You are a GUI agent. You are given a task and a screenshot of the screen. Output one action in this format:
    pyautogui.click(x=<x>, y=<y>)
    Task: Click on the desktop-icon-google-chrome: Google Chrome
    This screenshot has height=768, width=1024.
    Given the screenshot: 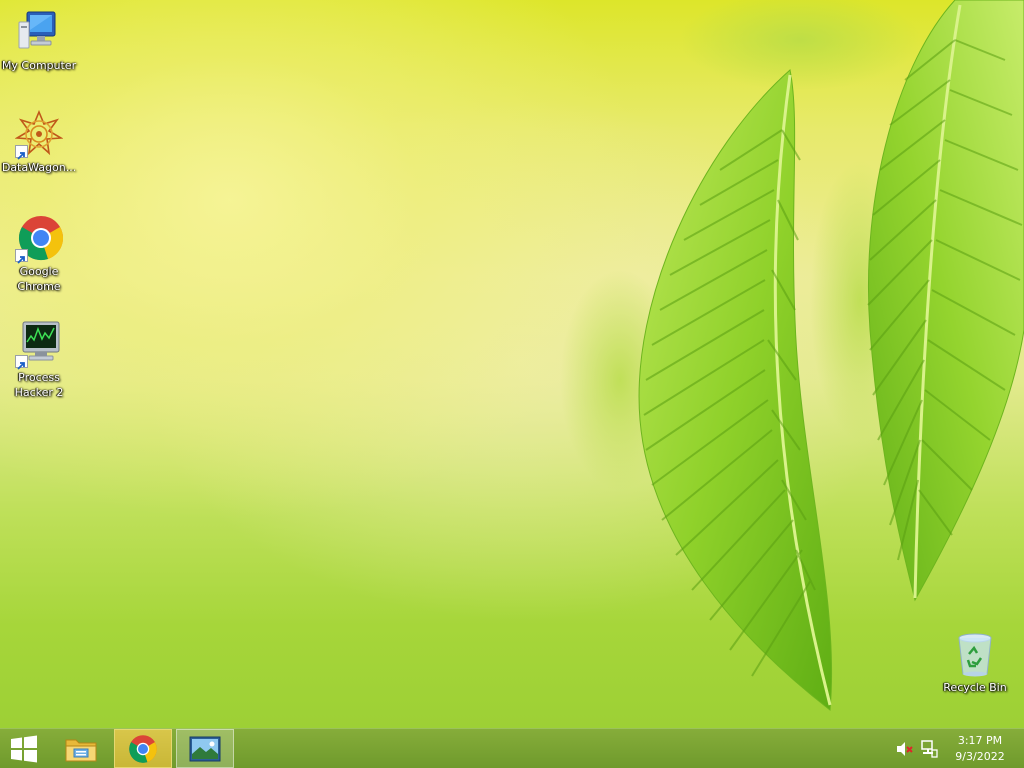 What is the action you would take?
    pyautogui.click(x=39, y=254)
    